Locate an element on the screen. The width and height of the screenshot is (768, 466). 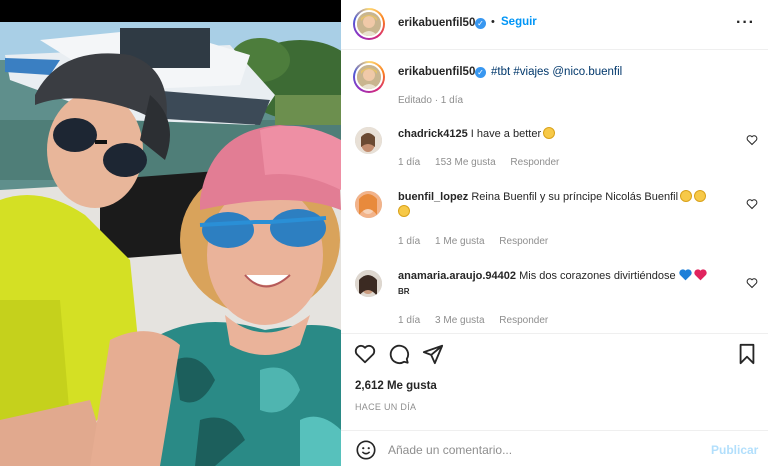
comment-bubble-icon is located at coordinates (399, 354).